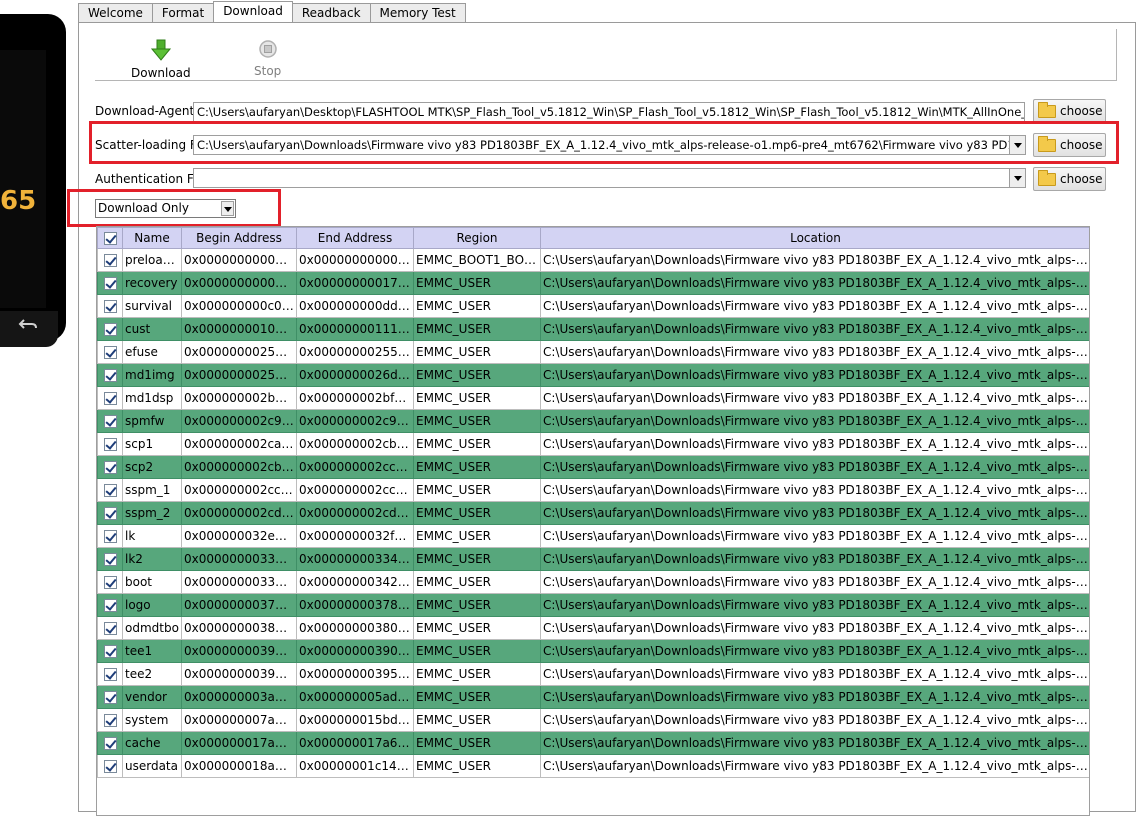 This screenshot has height=816, width=1138. What do you see at coordinates (239, 398) in the screenshot?
I see `begin-address-cell: 0x000000002b980000` at bounding box center [239, 398].